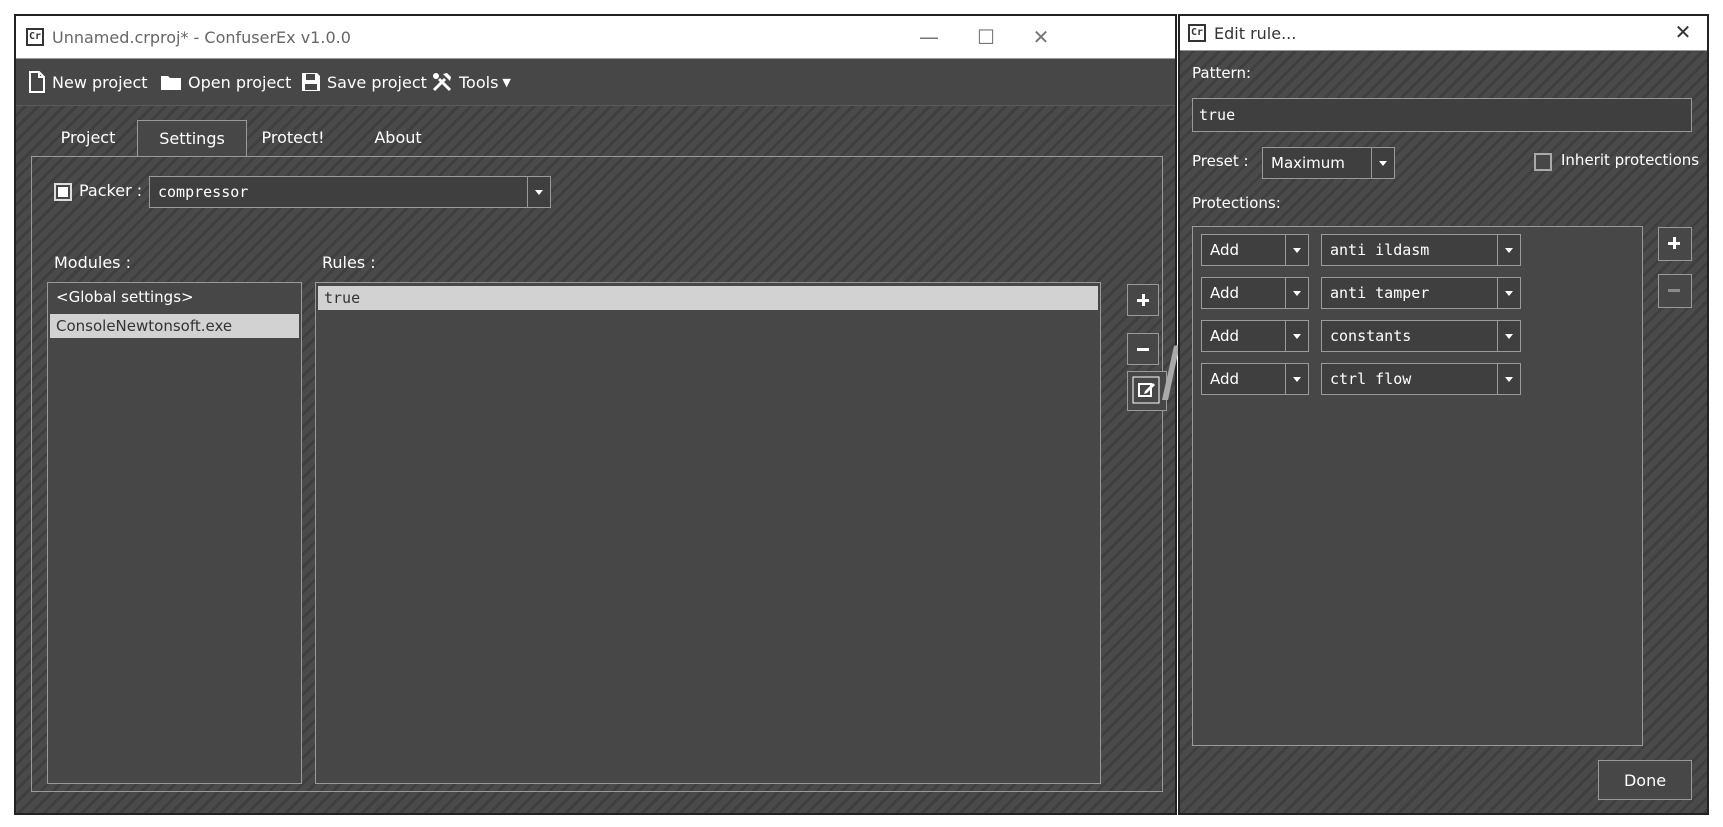  Describe the element at coordinates (203, 192) in the screenshot. I see `packer-value: compressor` at that location.